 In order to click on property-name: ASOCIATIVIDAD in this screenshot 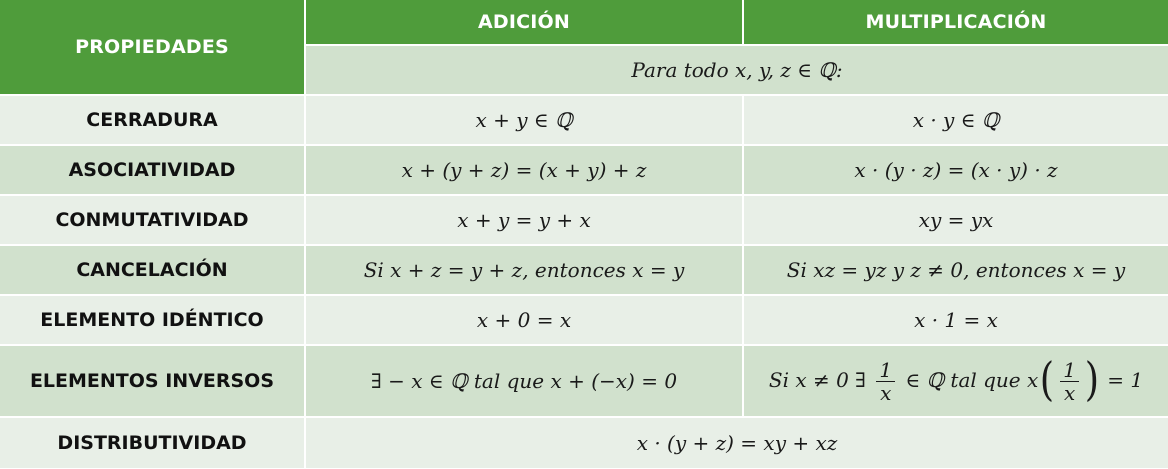, I will do `click(153, 171)`.